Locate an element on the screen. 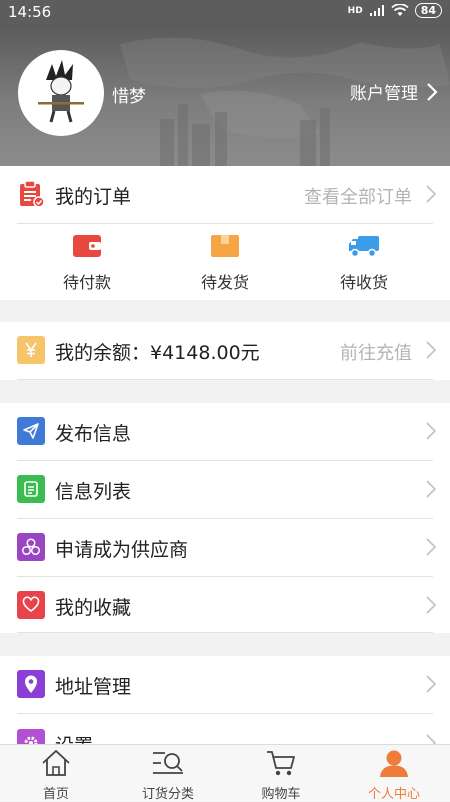  tab-profile: 个人中心 is located at coordinates (394, 775).